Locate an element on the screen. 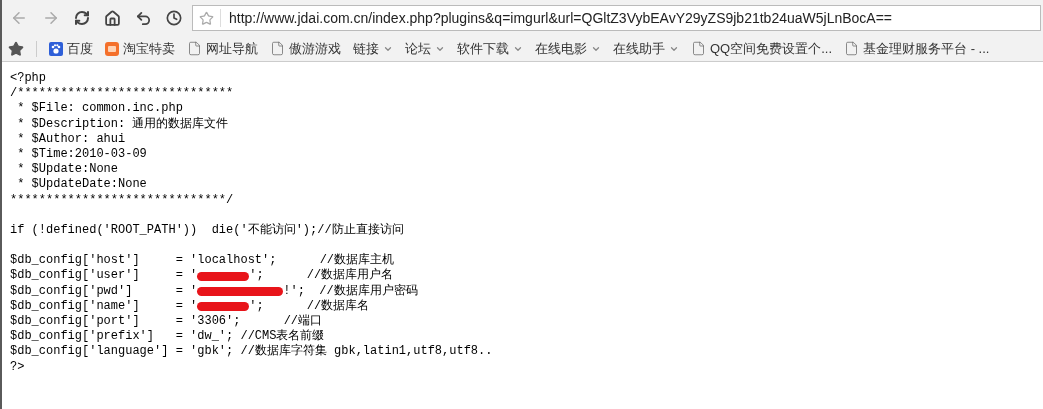 The height and width of the screenshot is (409, 1043). code-line: ?> is located at coordinates (17, 367).